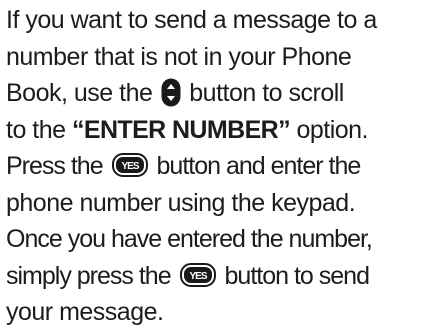 This screenshot has width=422, height=331. I want to click on text-line-3: Book, use the button to scroll, so click(213, 93).